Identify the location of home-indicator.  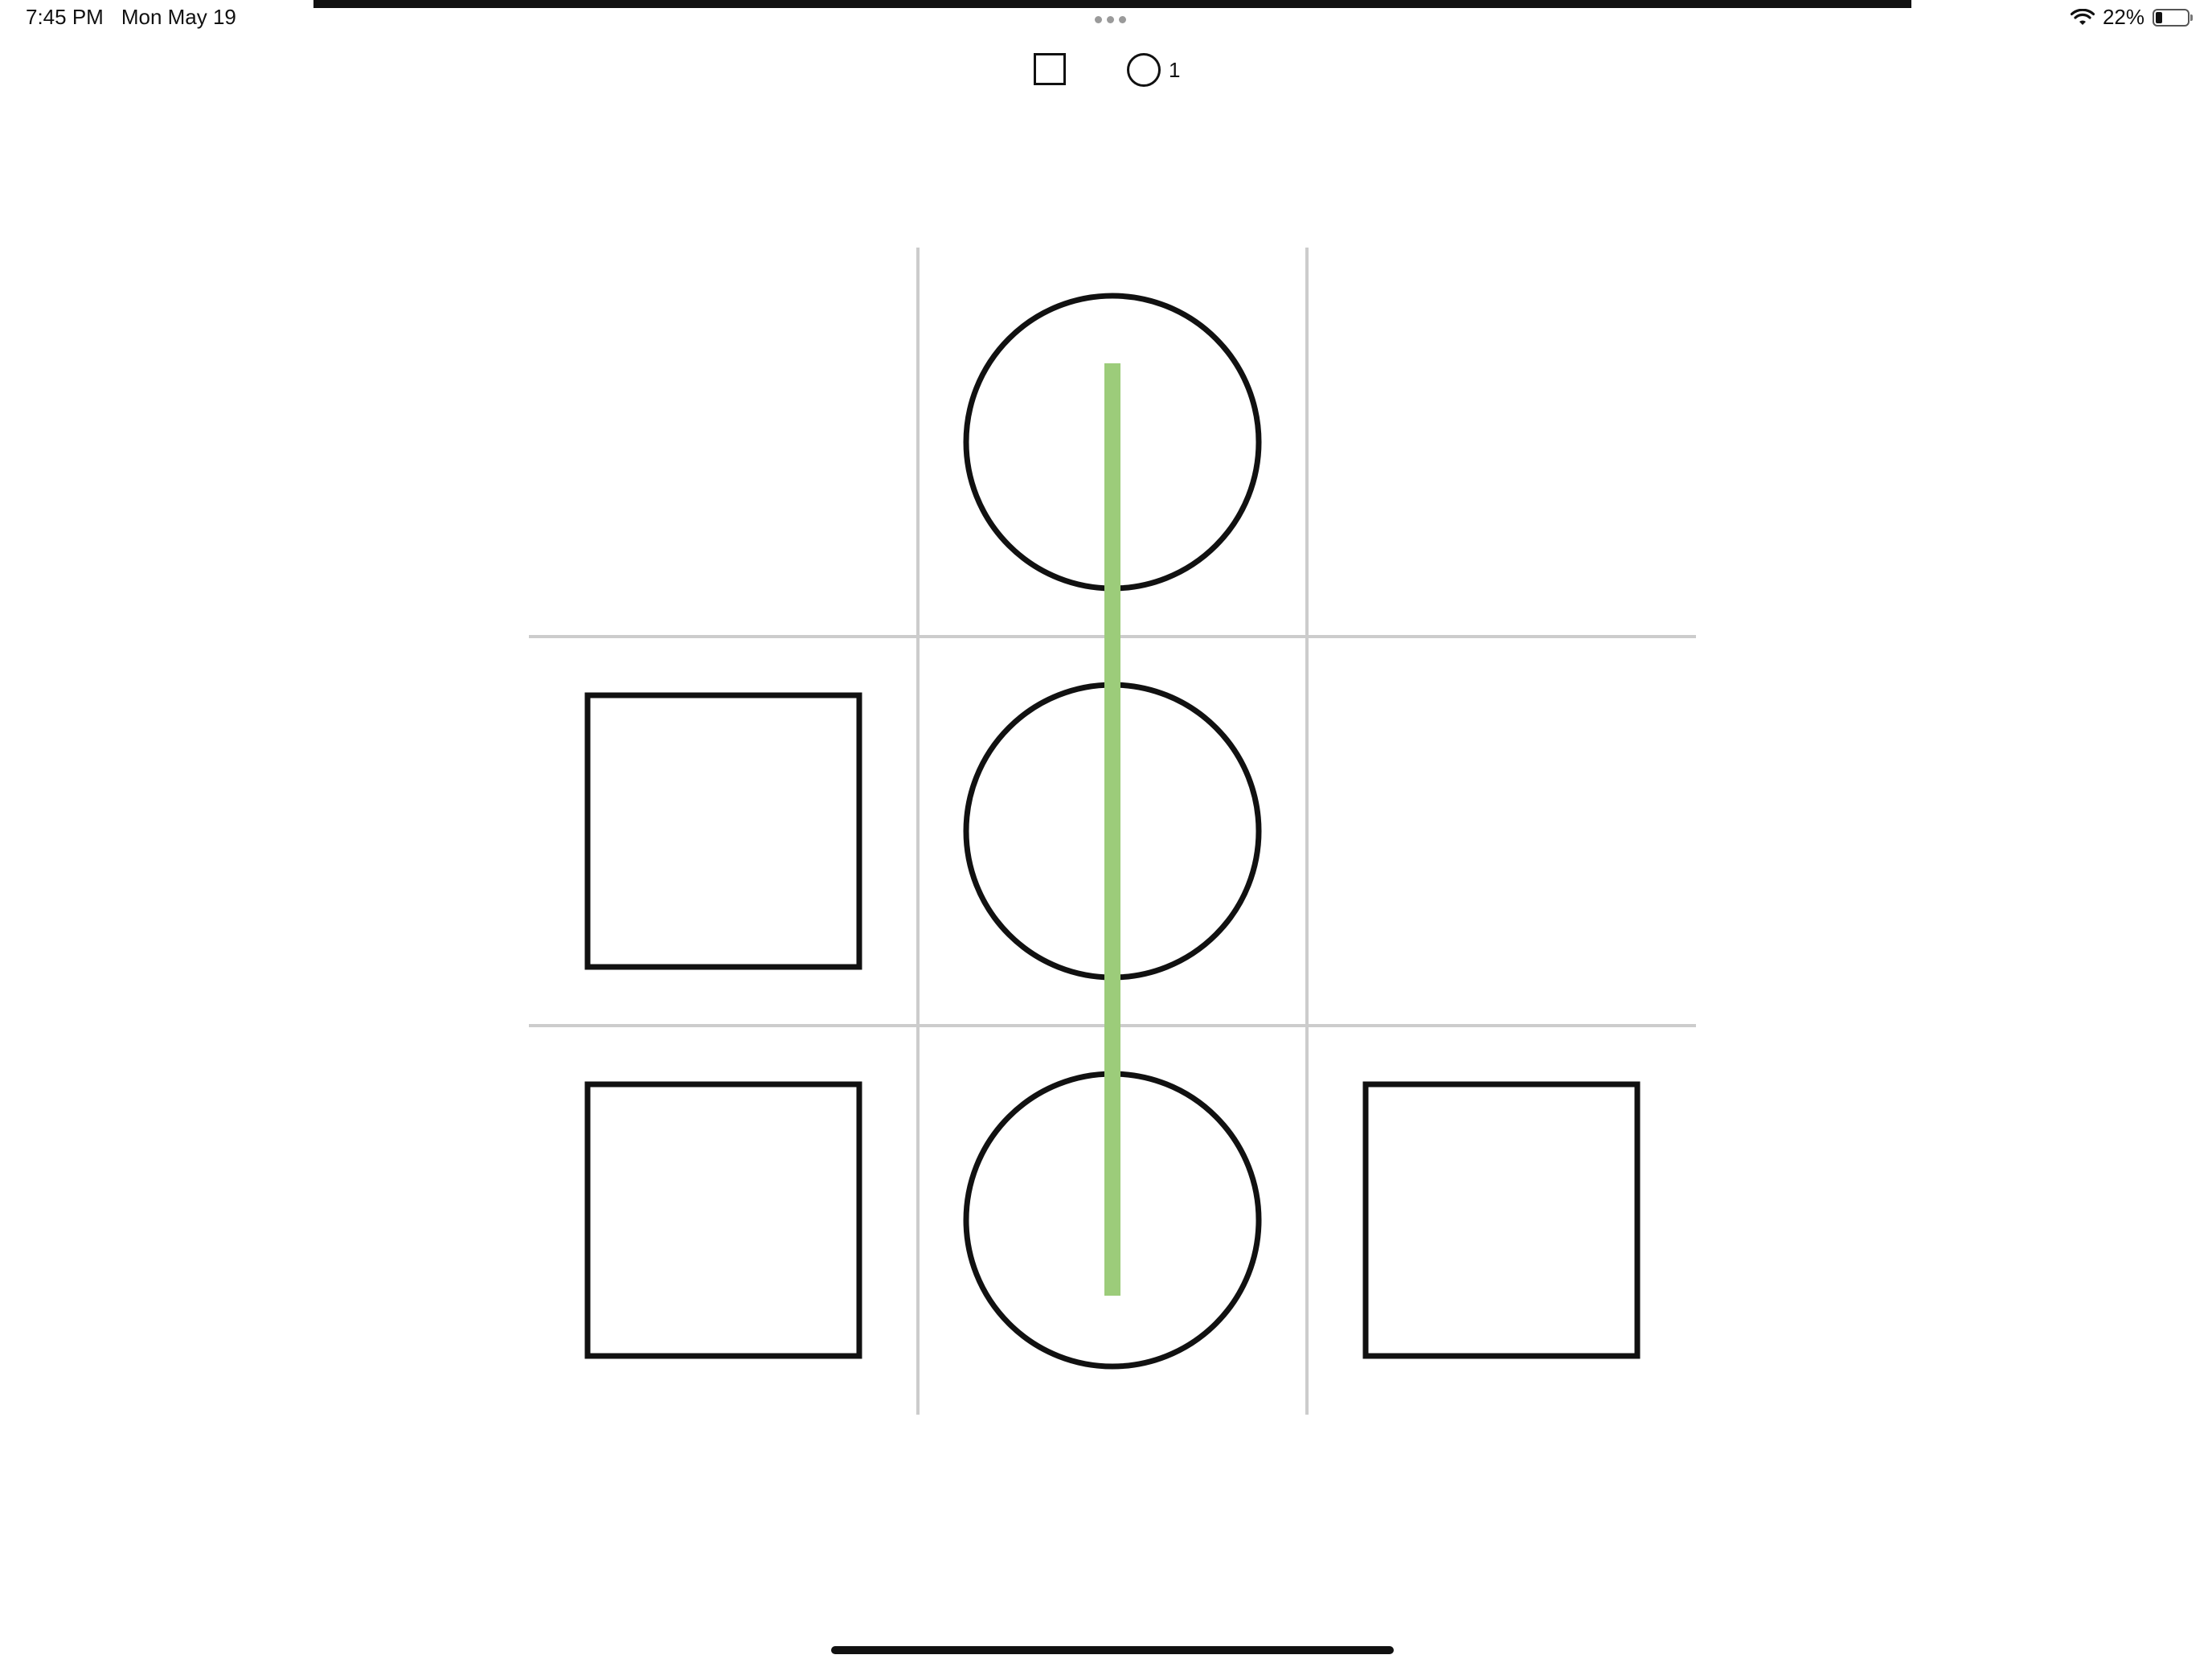
(1112, 1650).